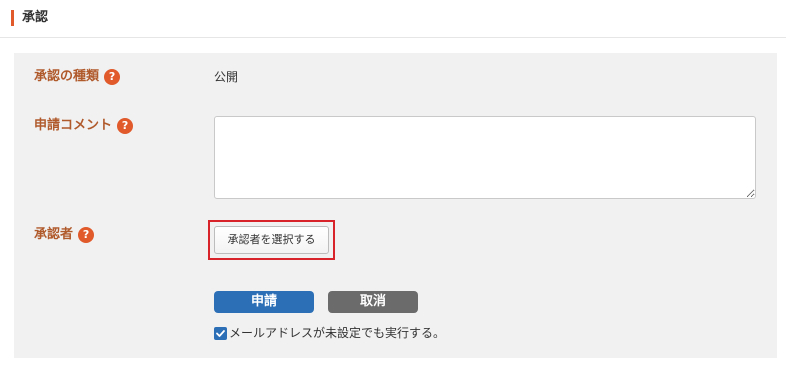 The height and width of the screenshot is (368, 786). I want to click on section-header: 承認, so click(393, 19).